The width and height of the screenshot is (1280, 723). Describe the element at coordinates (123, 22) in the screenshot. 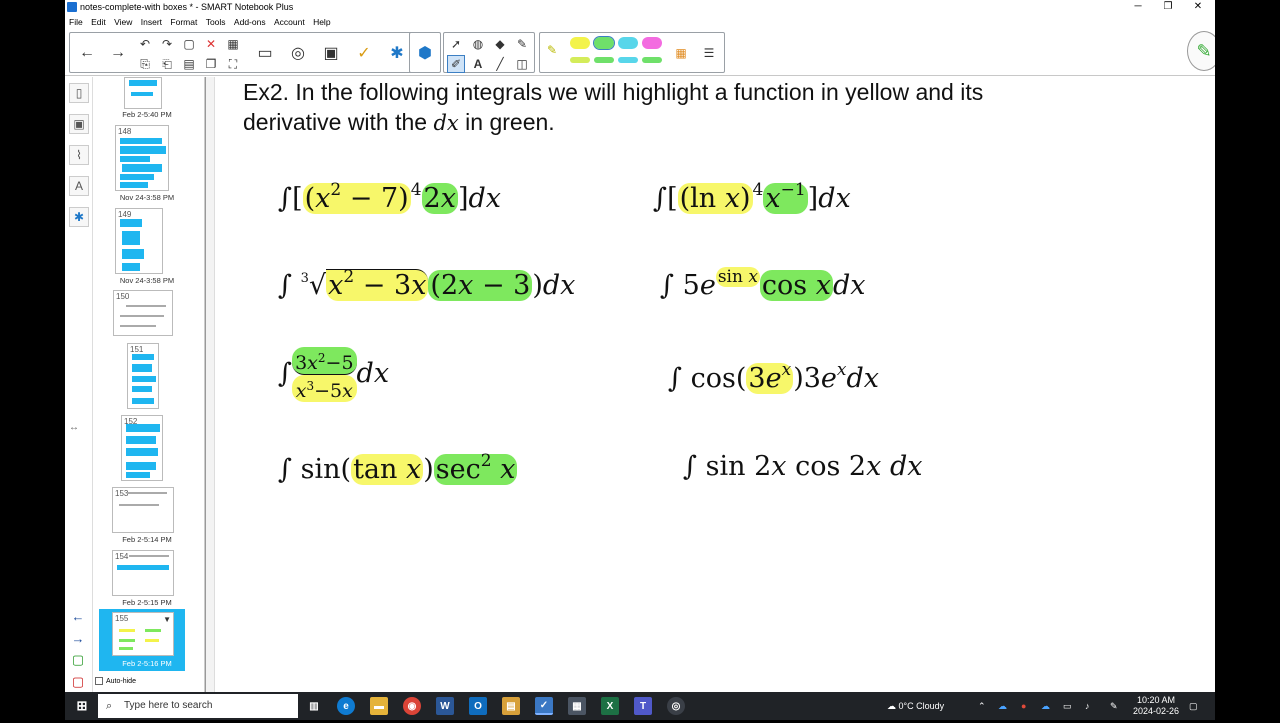

I see `menu-view: View` at that location.